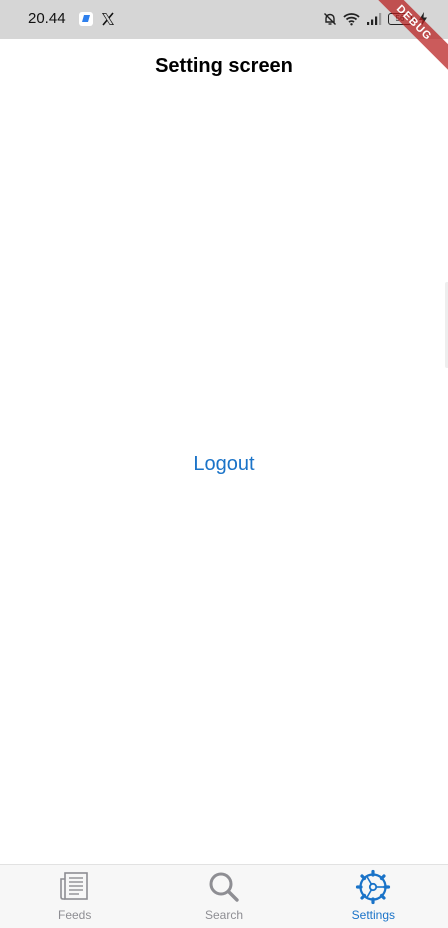 The width and height of the screenshot is (448, 928). What do you see at coordinates (47, 18) in the screenshot?
I see `status-time: 20.44` at bounding box center [47, 18].